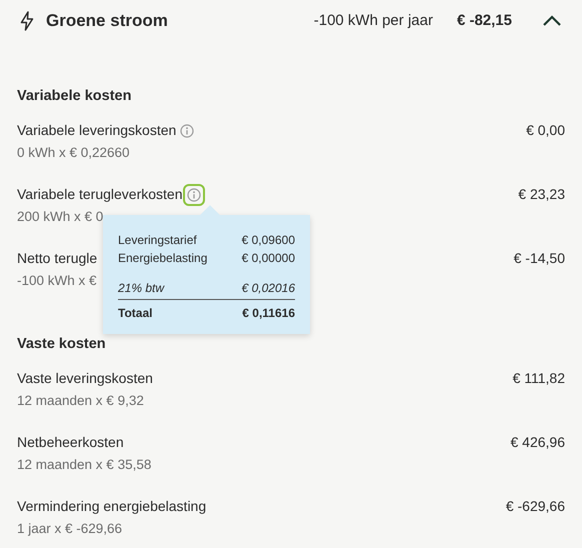 The height and width of the screenshot is (548, 582). Describe the element at coordinates (57, 258) in the screenshot. I see `cost-label: Netto terugle` at that location.